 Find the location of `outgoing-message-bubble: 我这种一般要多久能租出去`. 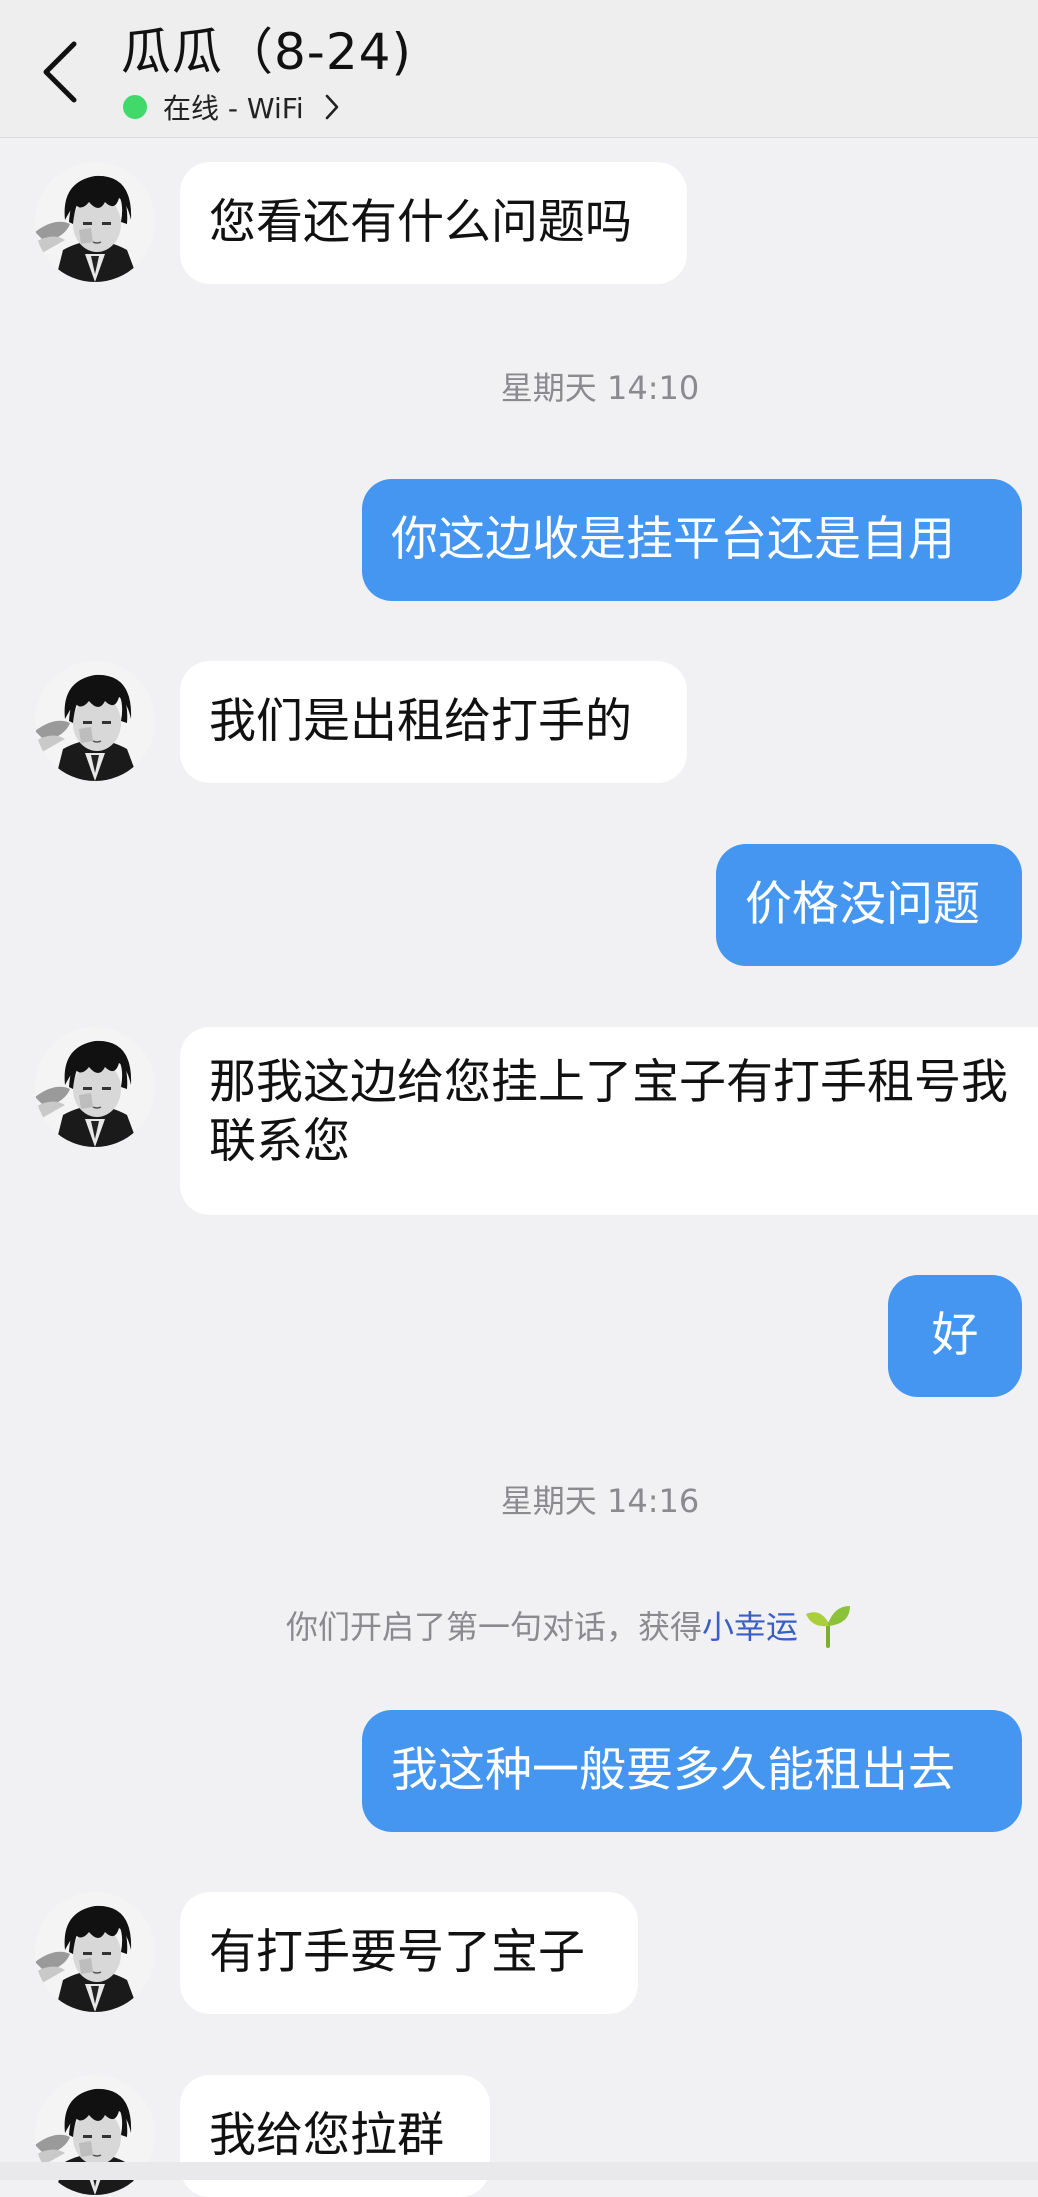

outgoing-message-bubble: 我这种一般要多久能租出去 is located at coordinates (692, 1771).